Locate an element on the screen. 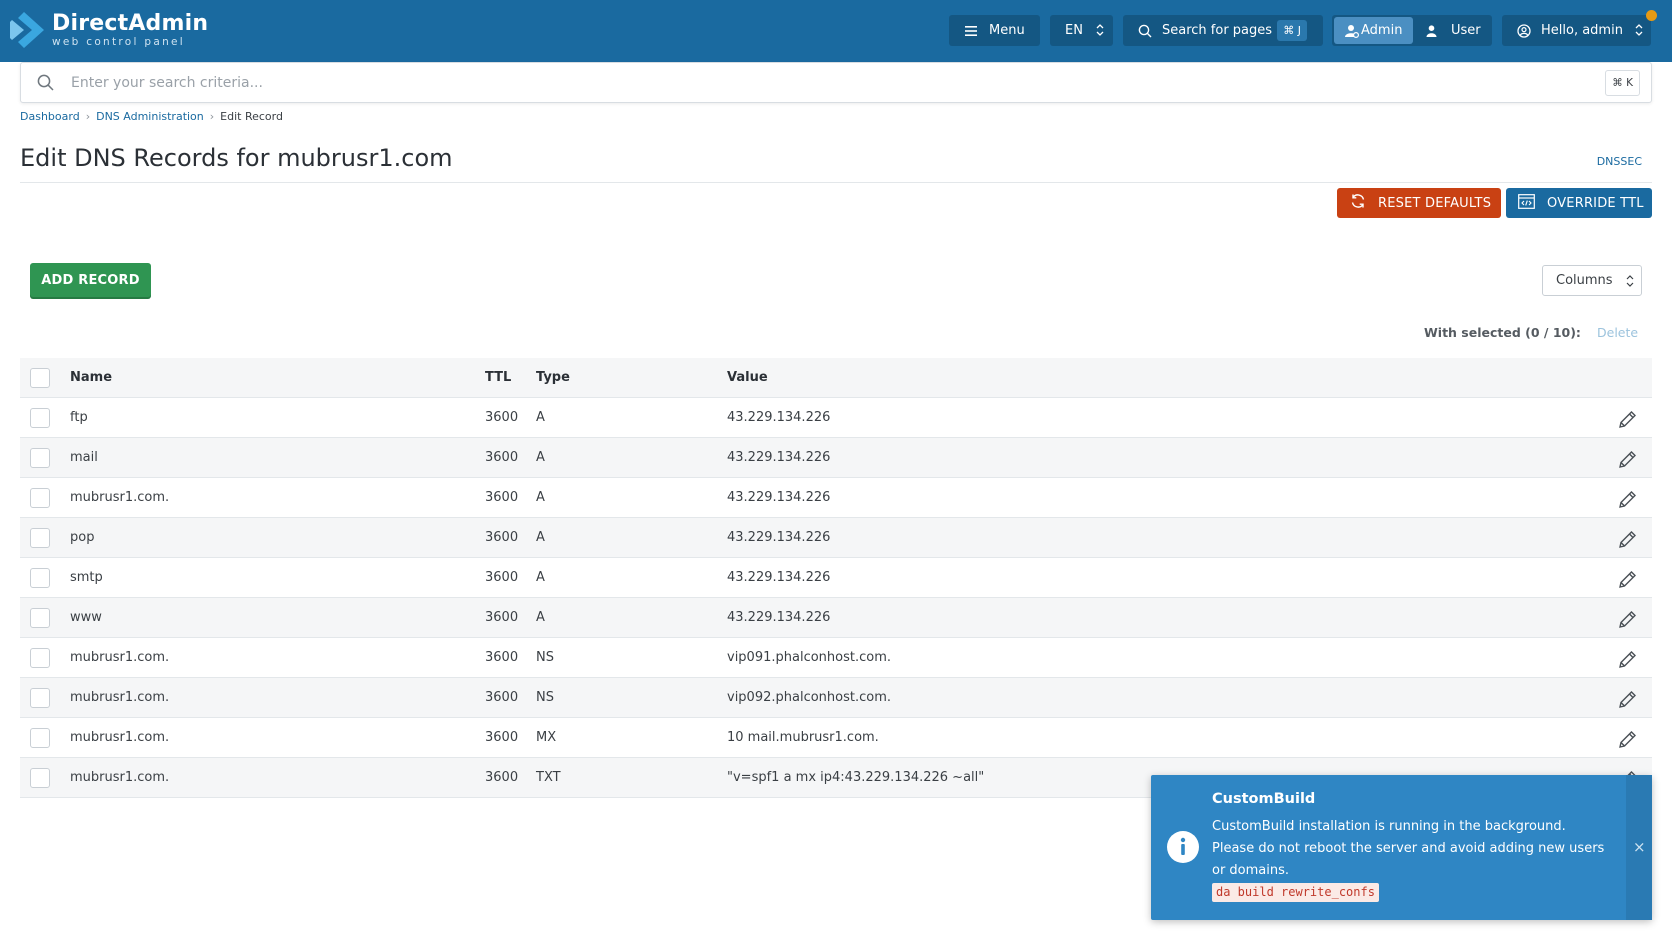 Image resolution: width=1672 pixels, height=941 pixels. language-select: EN is located at coordinates (1081, 30).